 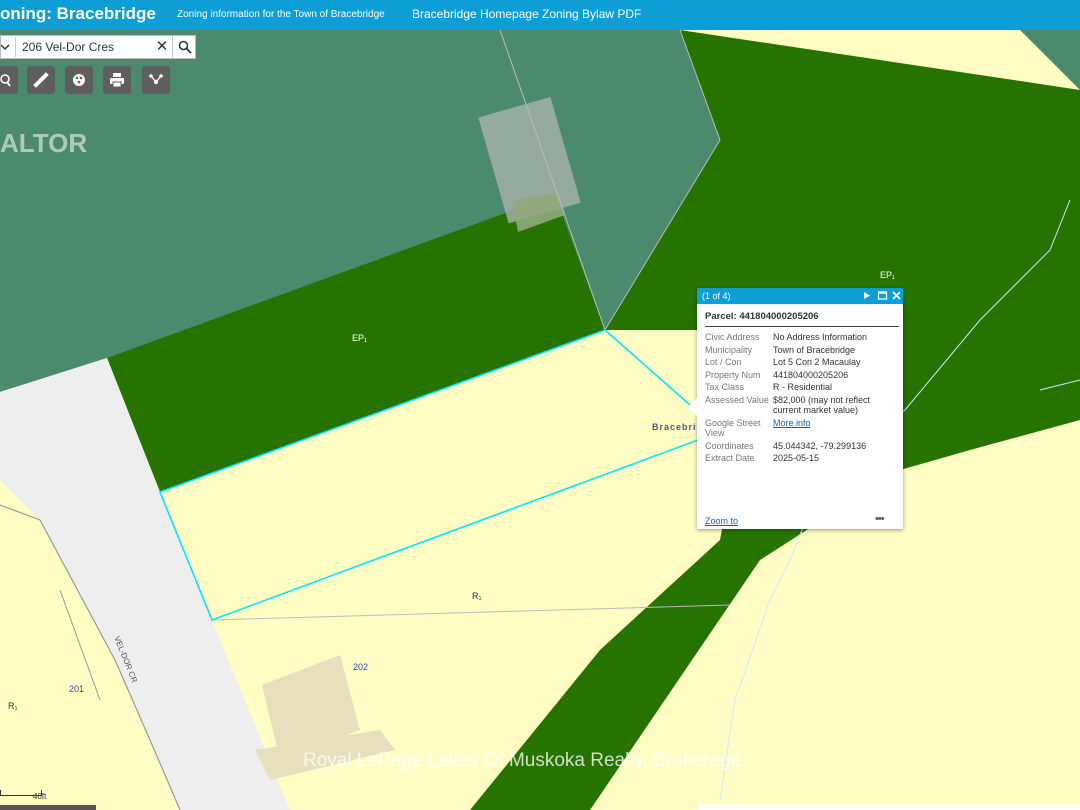 What do you see at coordinates (792, 423) in the screenshot?
I see `street-view-link: More info` at bounding box center [792, 423].